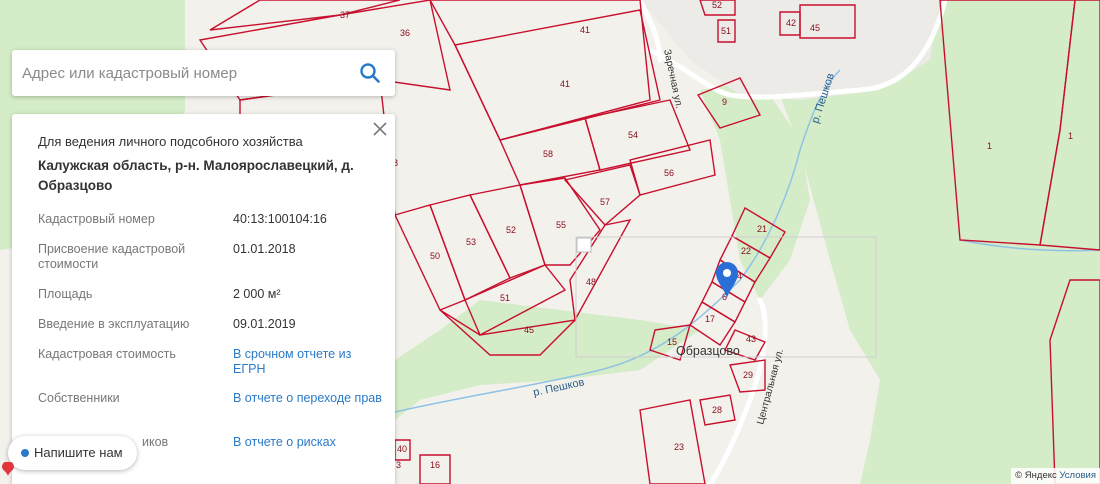 The width and height of the screenshot is (1100, 484). I want to click on small-pin-icon, so click(8, 469).